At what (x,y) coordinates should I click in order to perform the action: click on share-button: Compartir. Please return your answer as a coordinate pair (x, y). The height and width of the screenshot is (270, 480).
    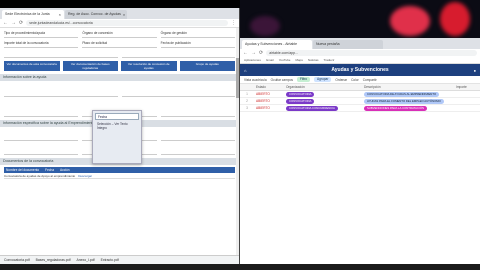
    Looking at the image, I should click on (370, 80).